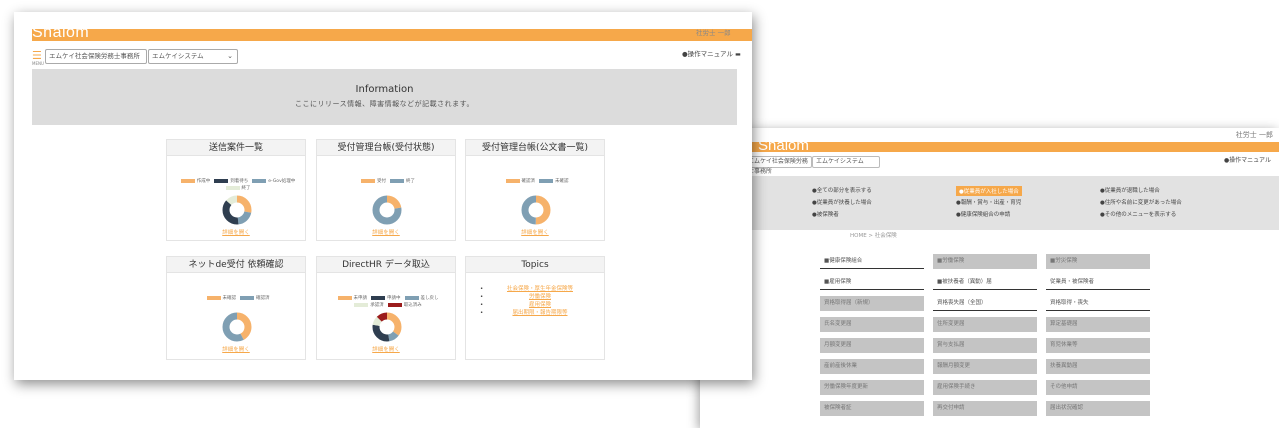 The width and height of the screenshot is (1279, 428). Describe the element at coordinates (872, 408) in the screenshot. I see `procedure-item: 被保険者証` at that location.